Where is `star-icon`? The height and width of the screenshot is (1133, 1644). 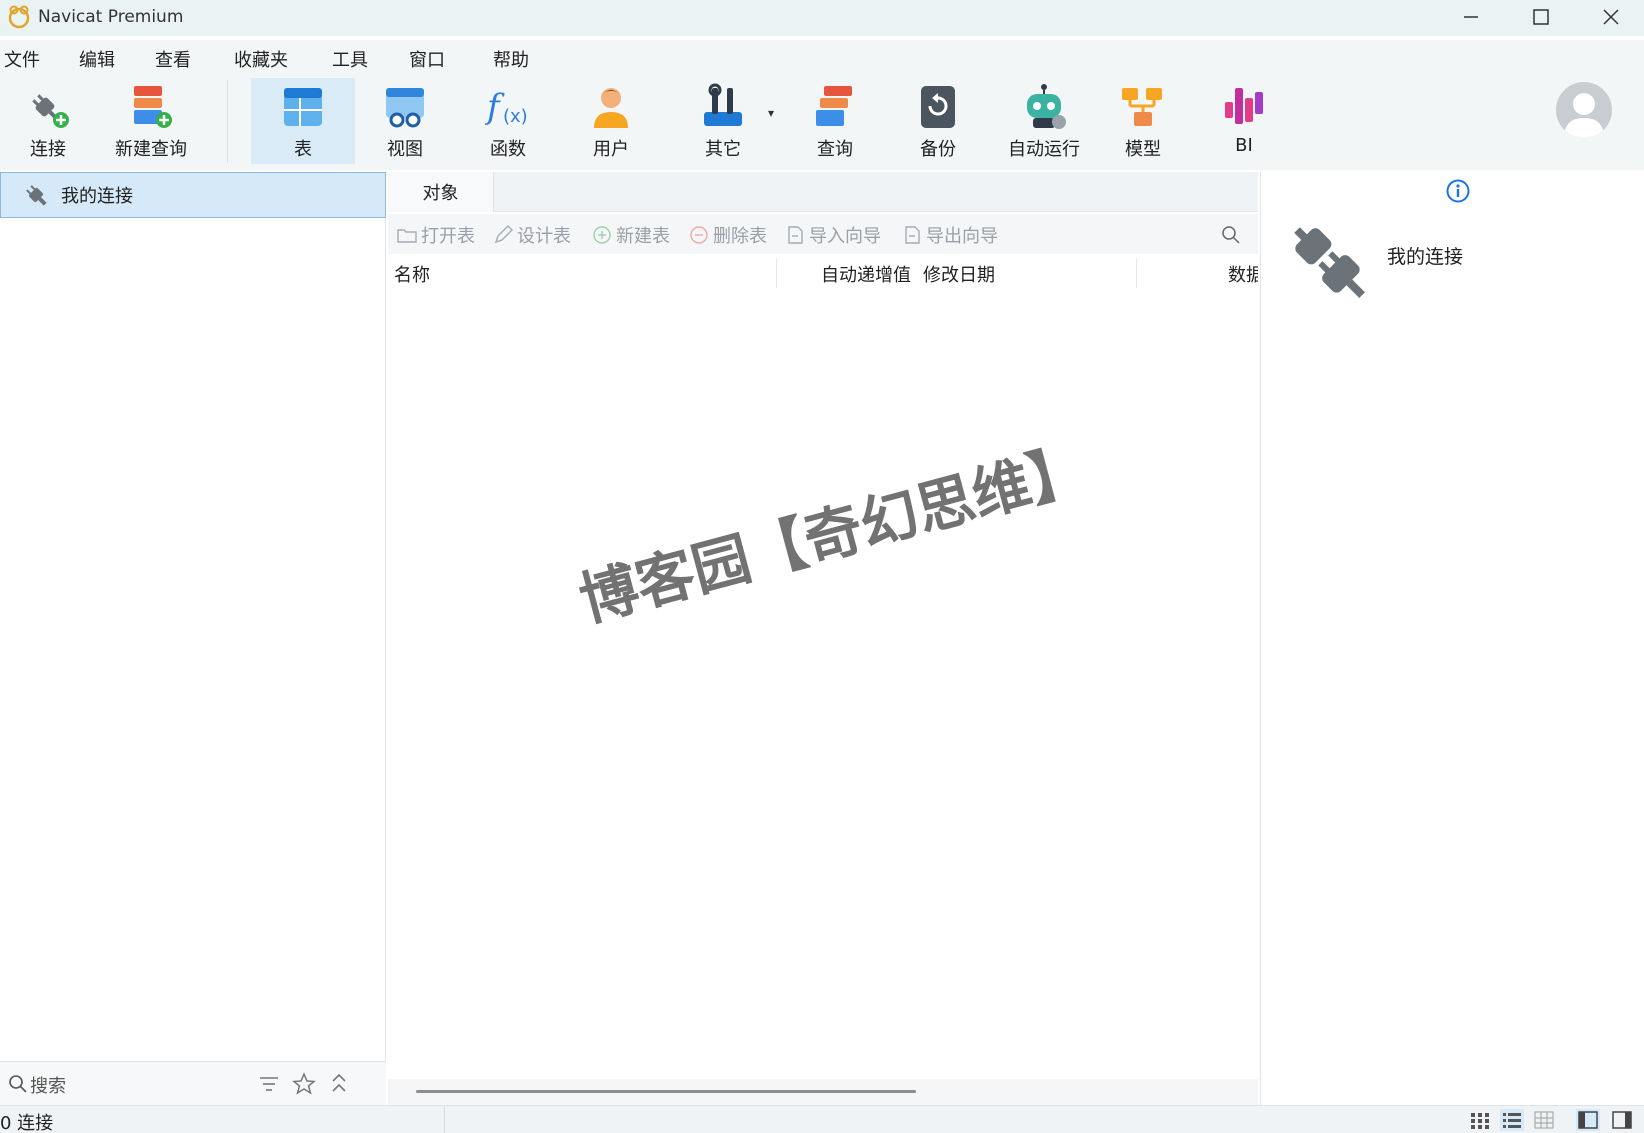
star-icon is located at coordinates (304, 1084).